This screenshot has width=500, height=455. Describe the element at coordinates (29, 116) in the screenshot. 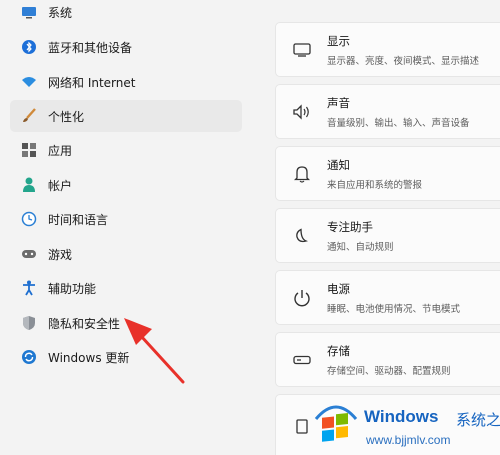

I see `brush-icon` at that location.